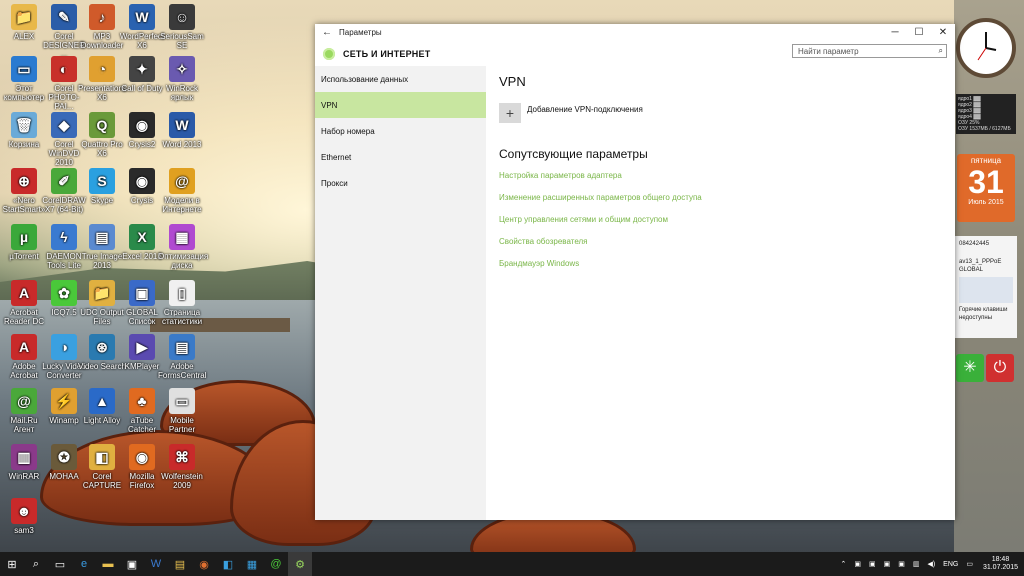 The height and width of the screenshot is (576, 1024). I want to click on network-icon: ▥, so click(916, 564).